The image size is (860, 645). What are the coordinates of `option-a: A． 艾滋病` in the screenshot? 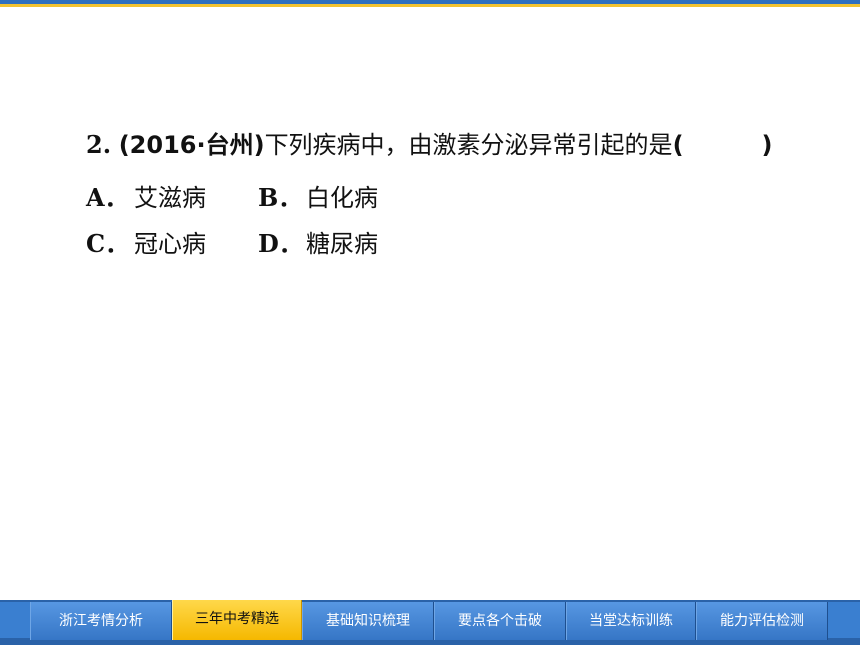 It's located at (146, 198).